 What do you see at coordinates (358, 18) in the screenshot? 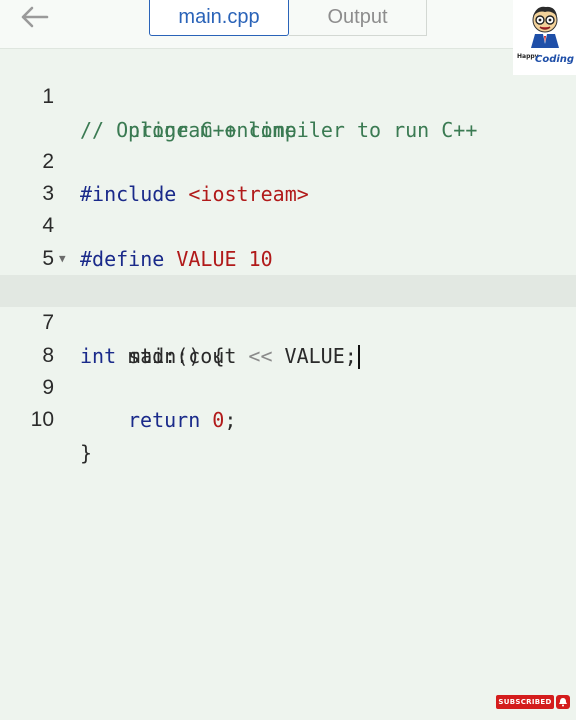
I see `tab-output: Output` at bounding box center [358, 18].